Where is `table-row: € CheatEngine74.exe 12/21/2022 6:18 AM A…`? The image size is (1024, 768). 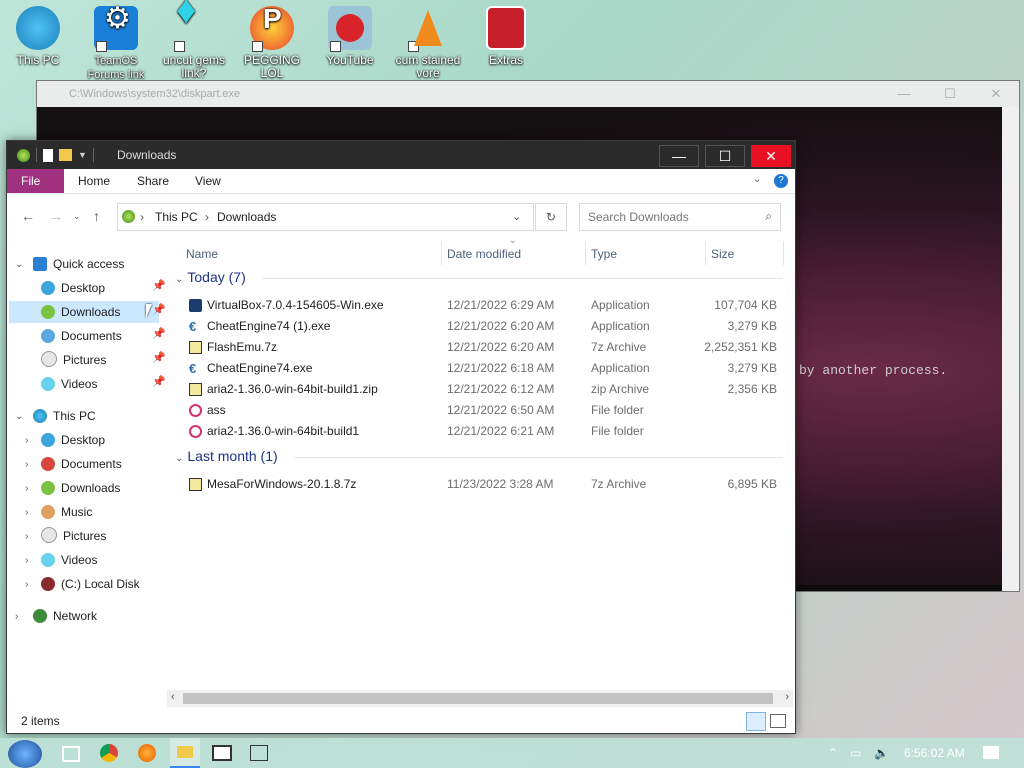
table-row: € CheatEngine74.exe 12/21/2022 6:18 AM A… is located at coordinates (485, 368).